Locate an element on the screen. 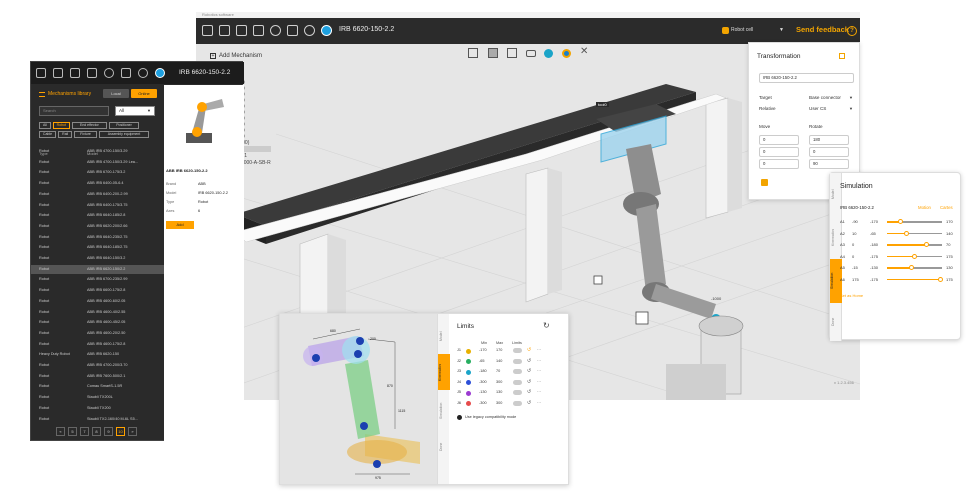  list-item: Robot ABB IRB 6400-175/3.75 is located at coordinates (97, 205).